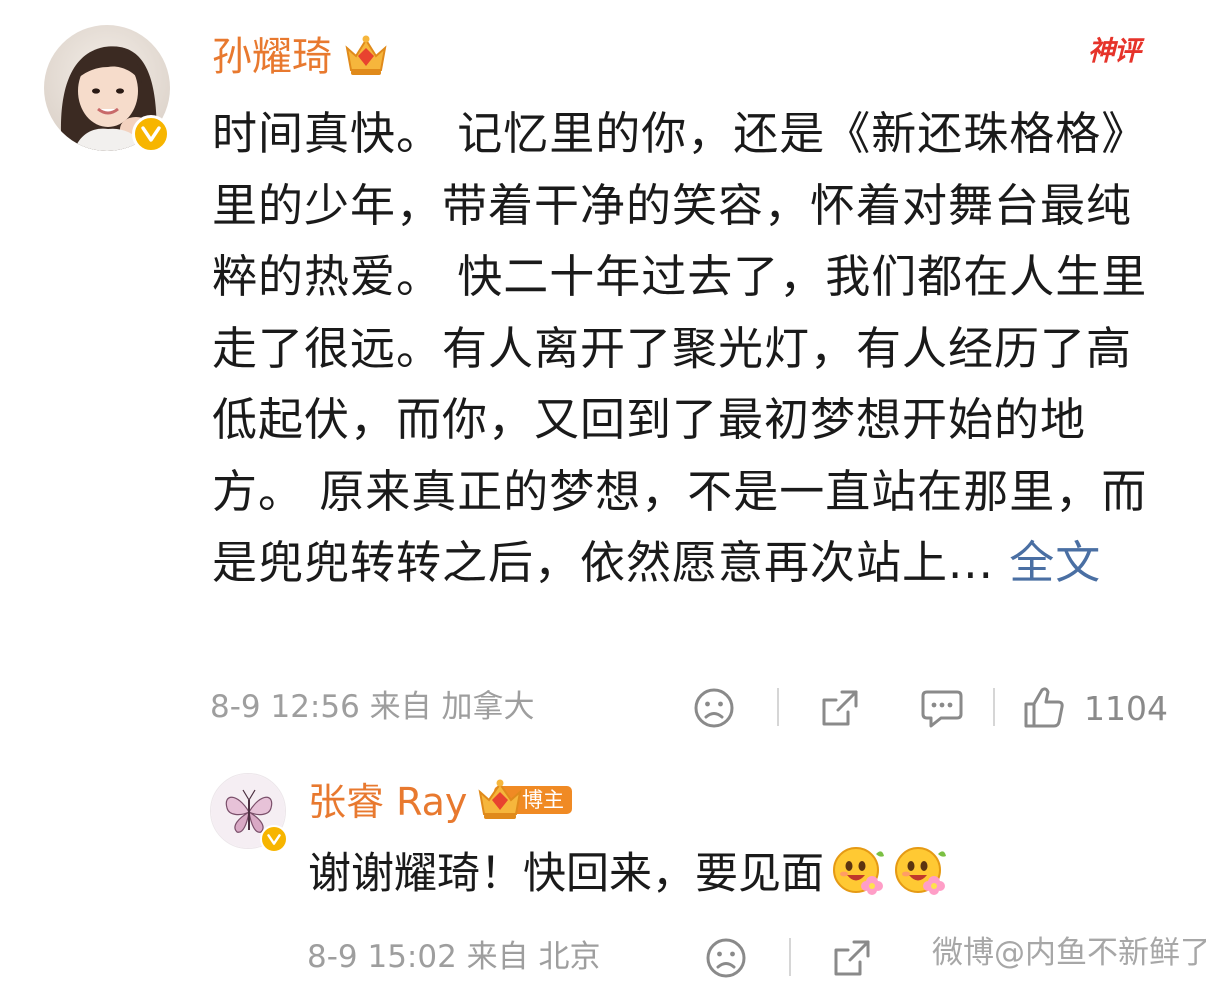  I want to click on comment-author-avatar-wrap, so click(107, 89).